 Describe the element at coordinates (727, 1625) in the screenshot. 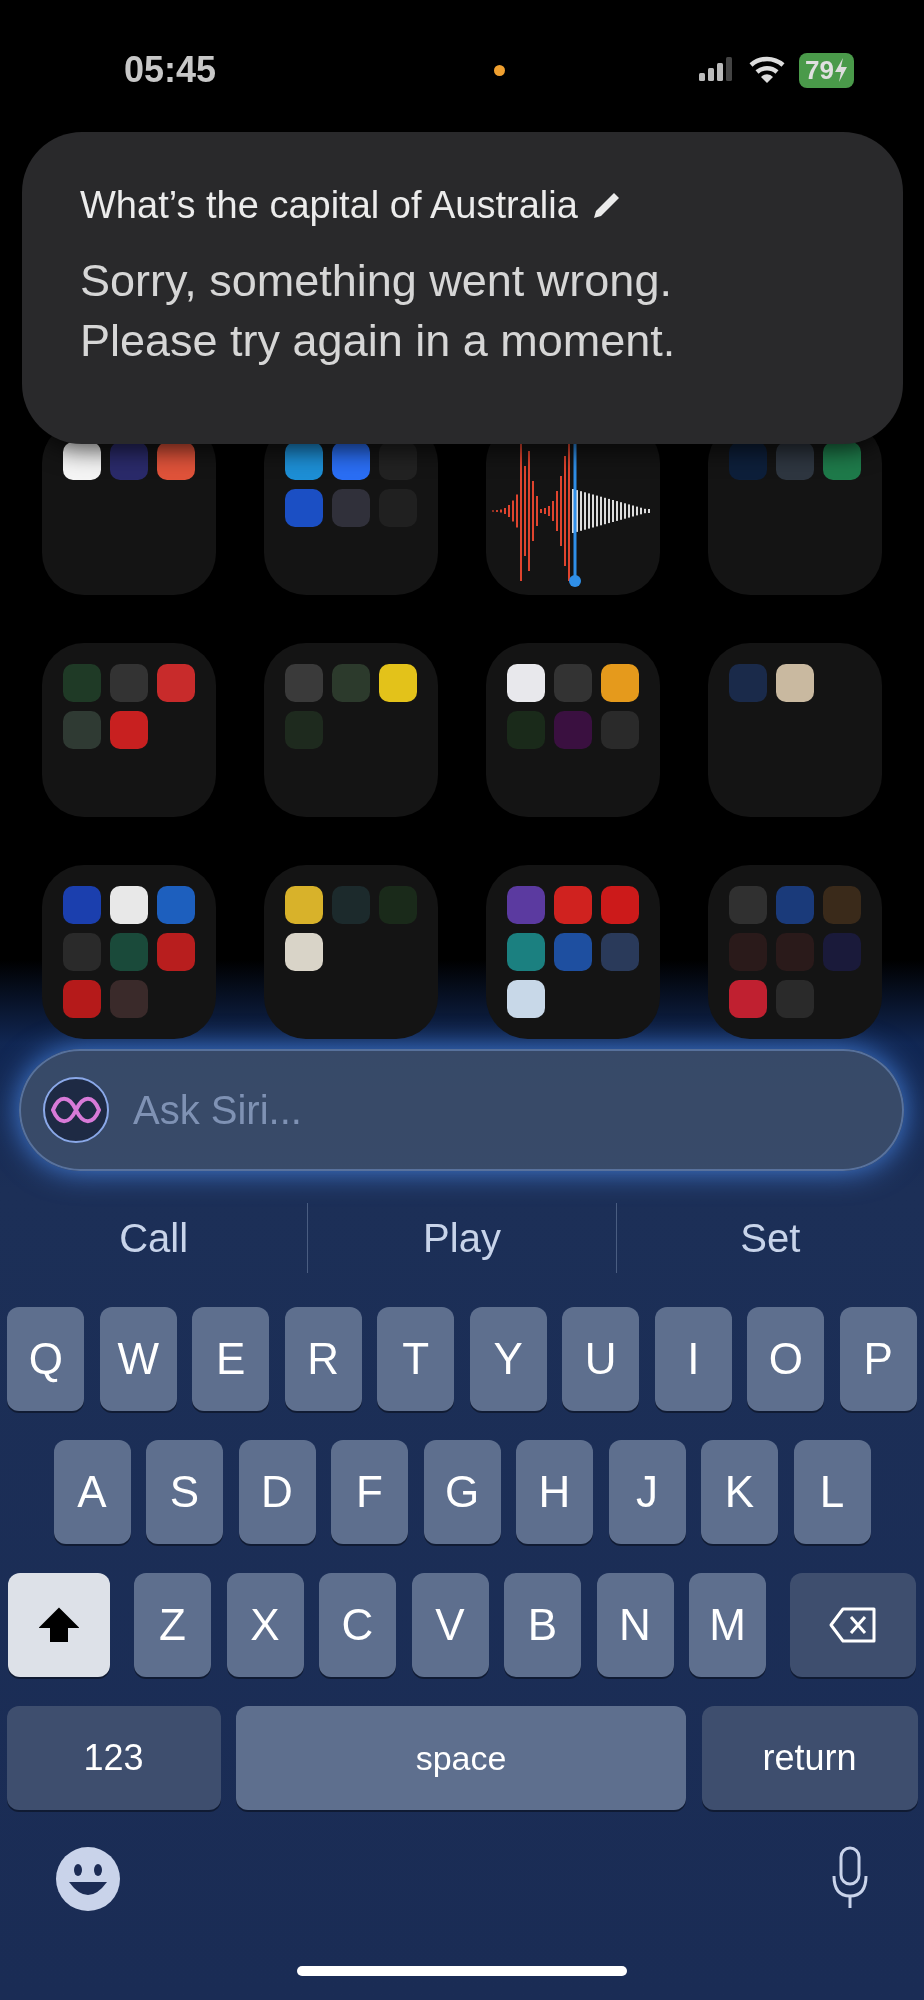

I see `letter-key: M` at that location.